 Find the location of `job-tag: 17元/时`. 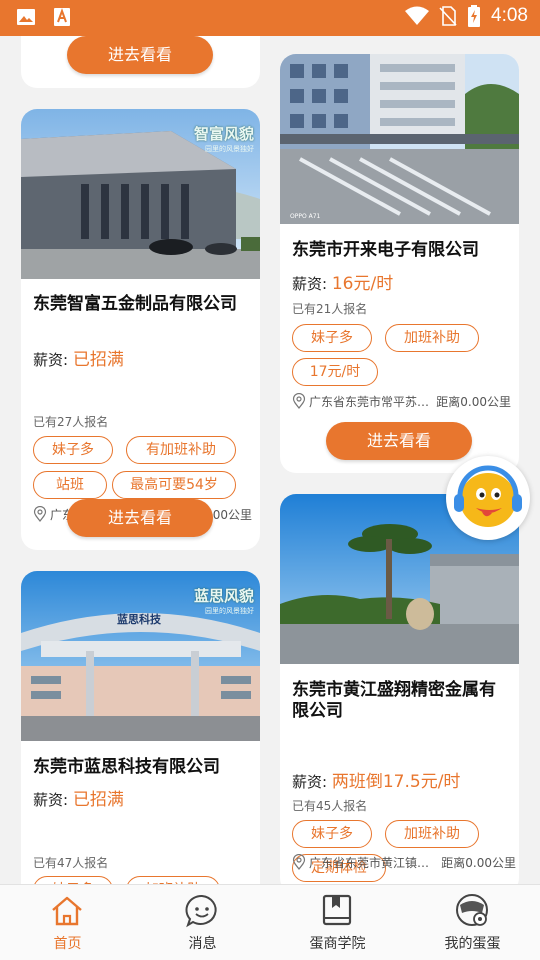

job-tag: 17元/时 is located at coordinates (335, 372).